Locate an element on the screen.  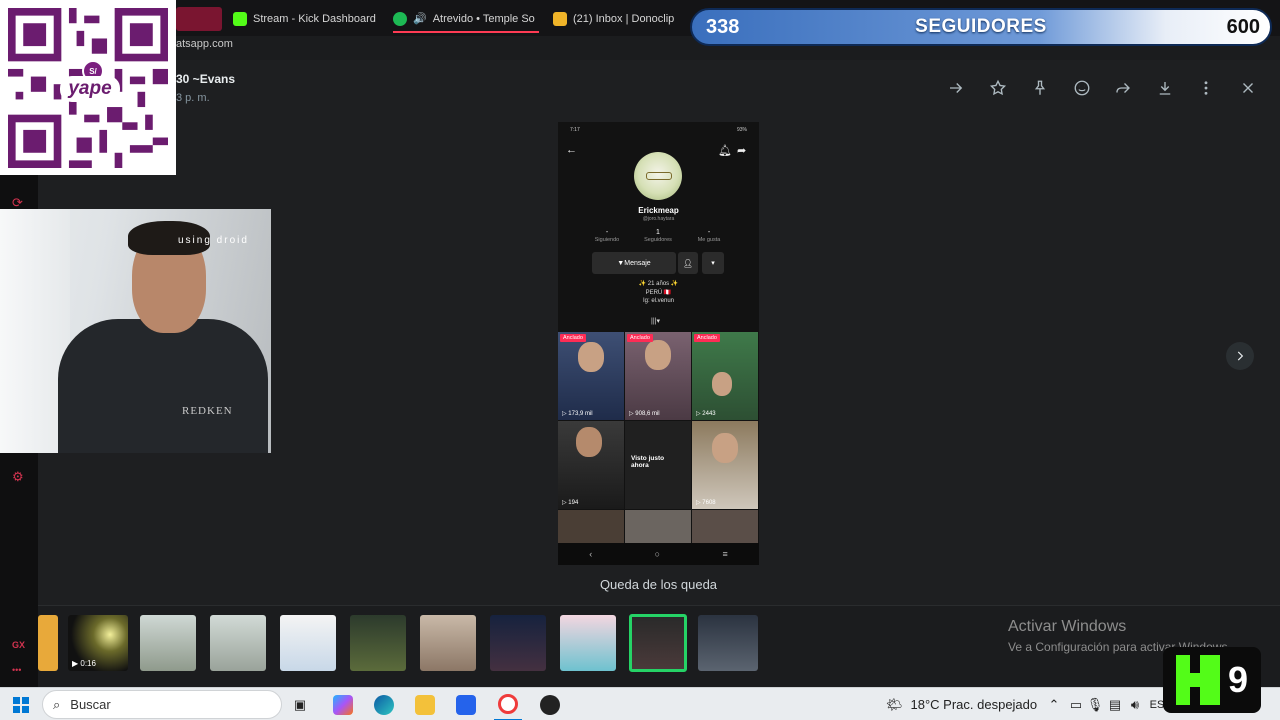
tray-app-icon: ▭ is located at coordinates (1076, 704).